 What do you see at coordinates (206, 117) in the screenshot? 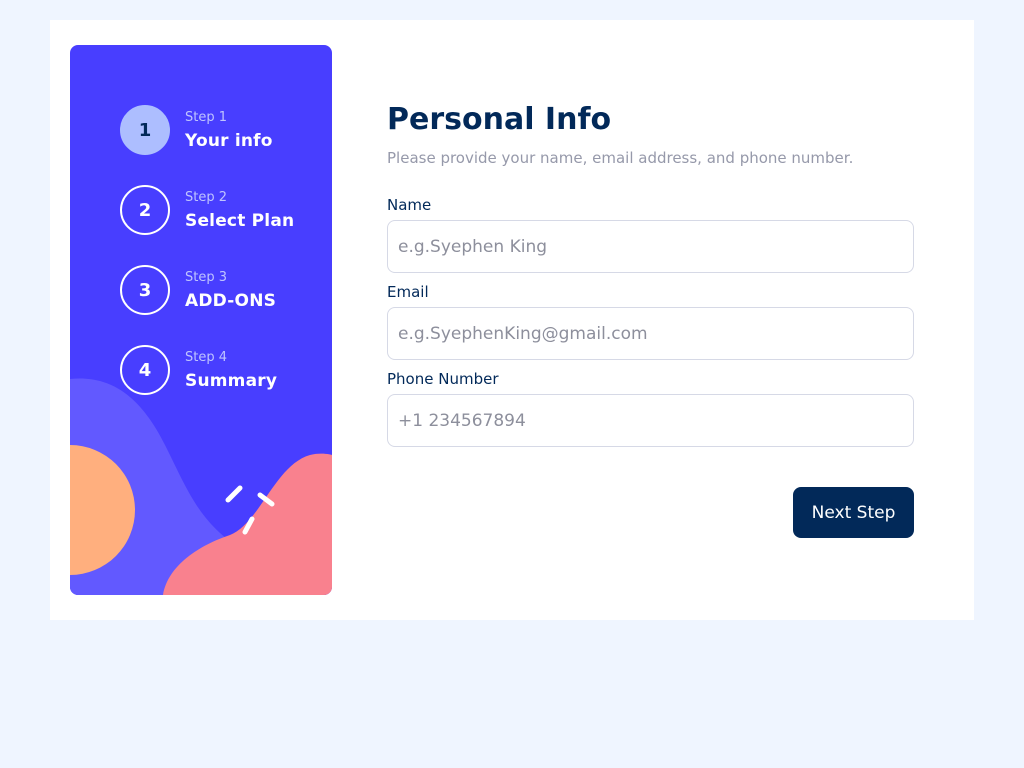
I see `step-kicker: Step 1` at bounding box center [206, 117].